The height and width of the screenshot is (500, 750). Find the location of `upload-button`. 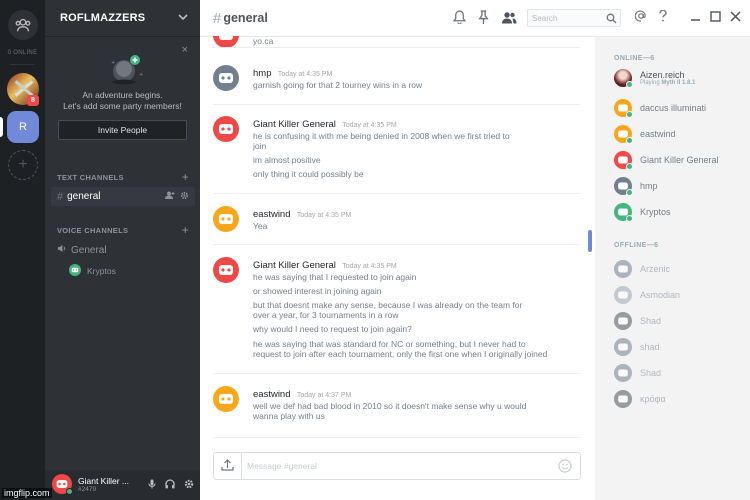

upload-button is located at coordinates (228, 466).